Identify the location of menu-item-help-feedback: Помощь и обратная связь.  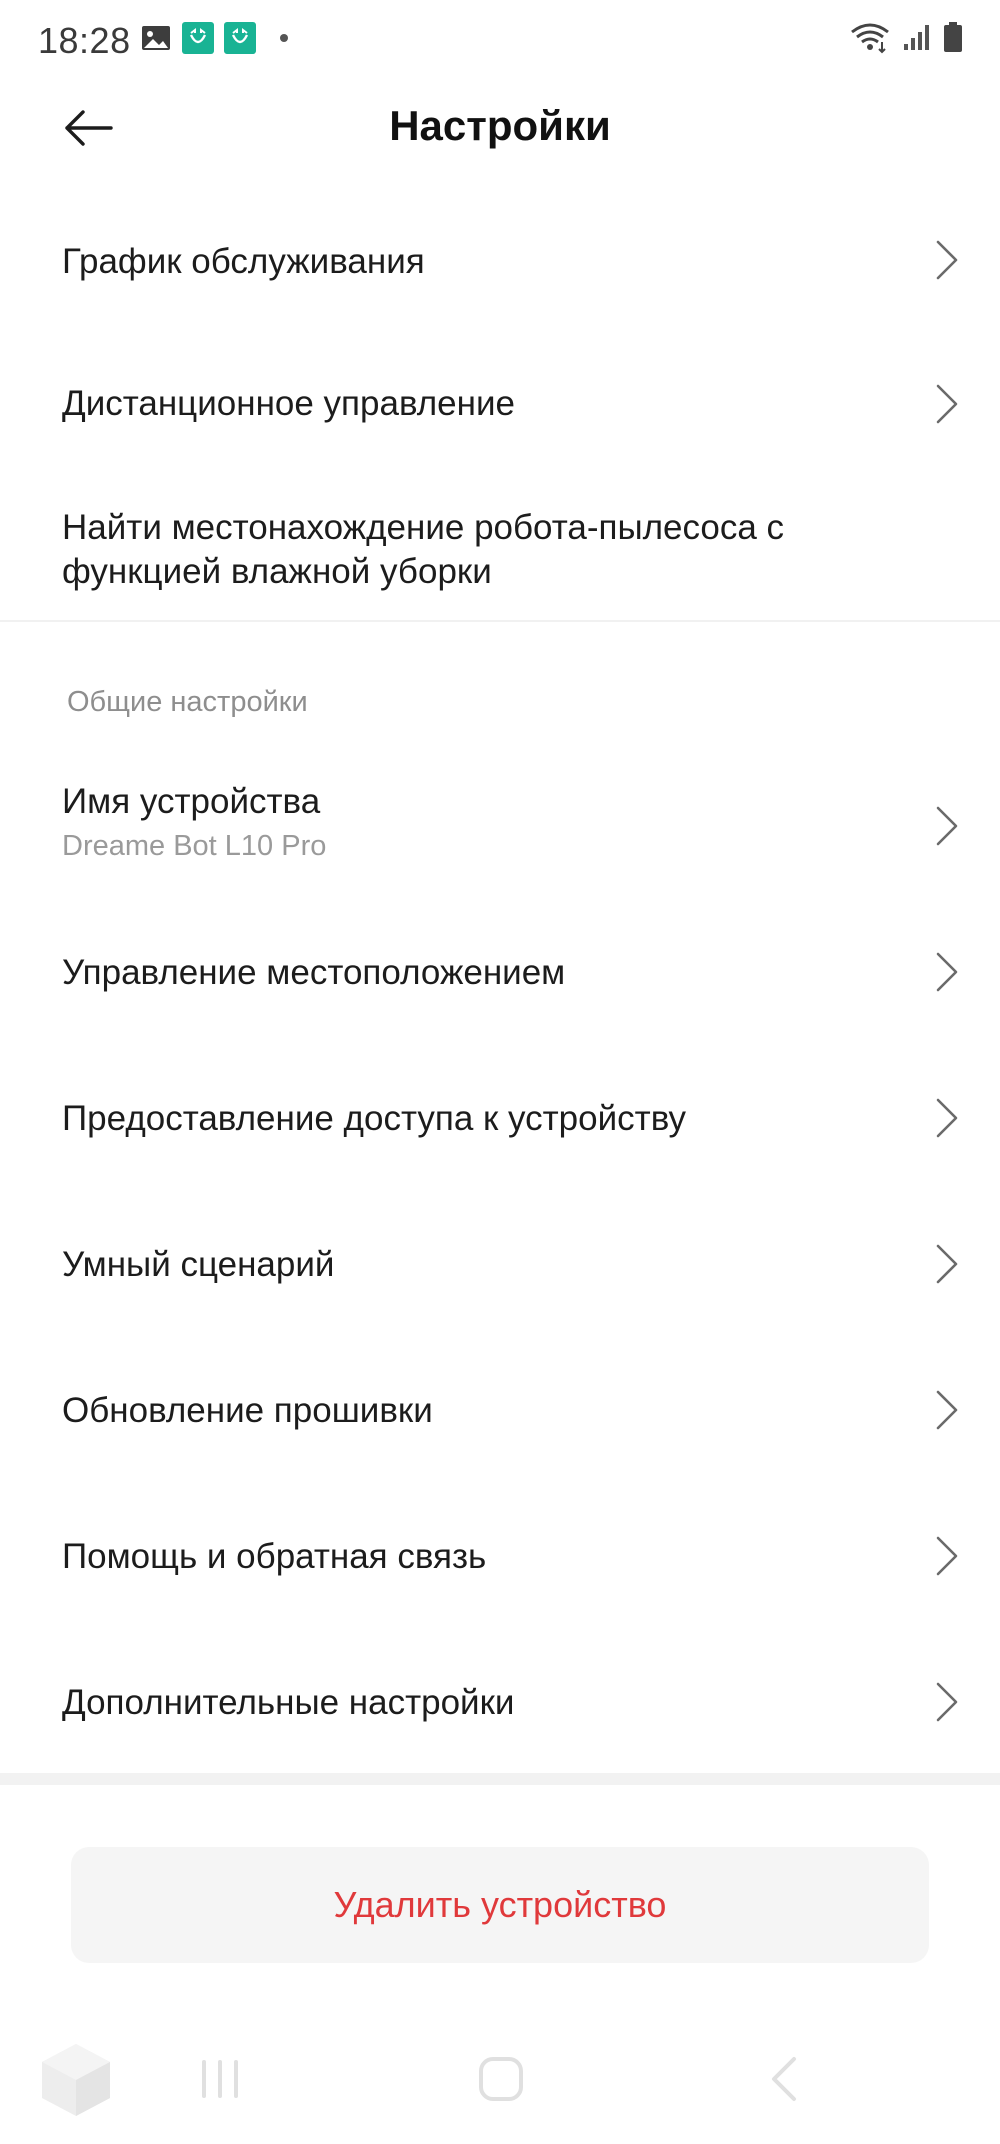
(500, 1557).